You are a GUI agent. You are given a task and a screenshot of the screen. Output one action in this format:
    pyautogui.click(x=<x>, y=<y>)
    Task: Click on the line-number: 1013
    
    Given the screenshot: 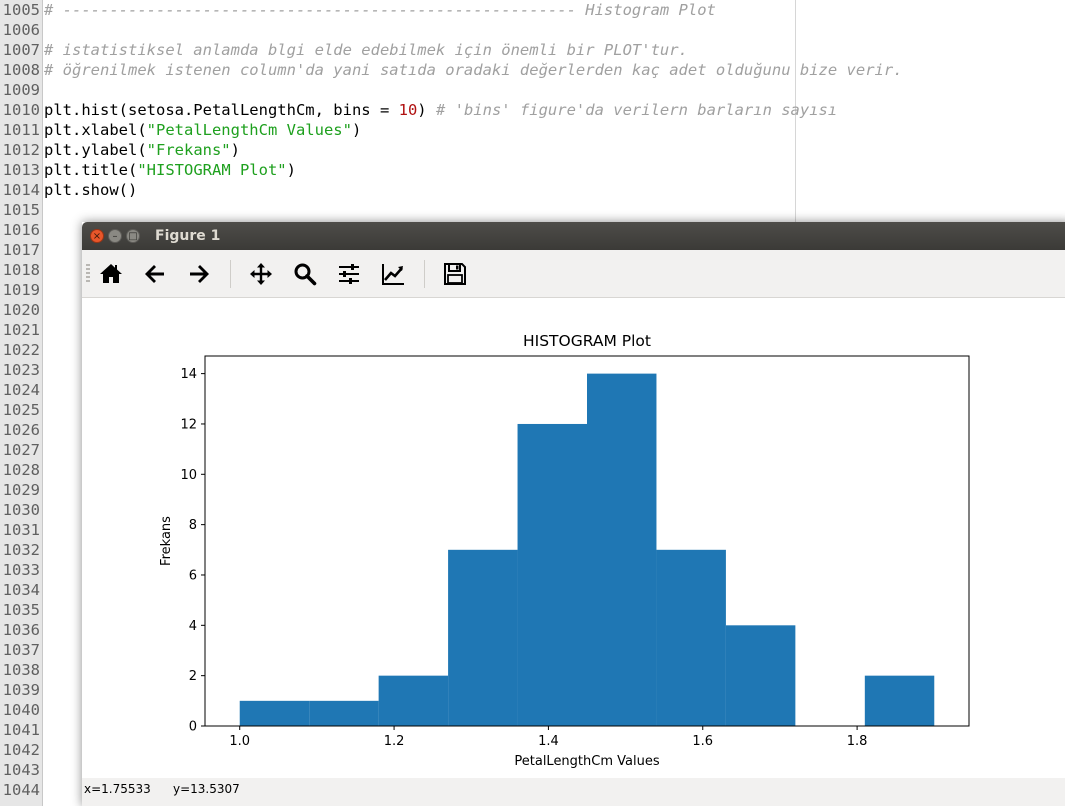 What is the action you would take?
    pyautogui.click(x=21, y=170)
    